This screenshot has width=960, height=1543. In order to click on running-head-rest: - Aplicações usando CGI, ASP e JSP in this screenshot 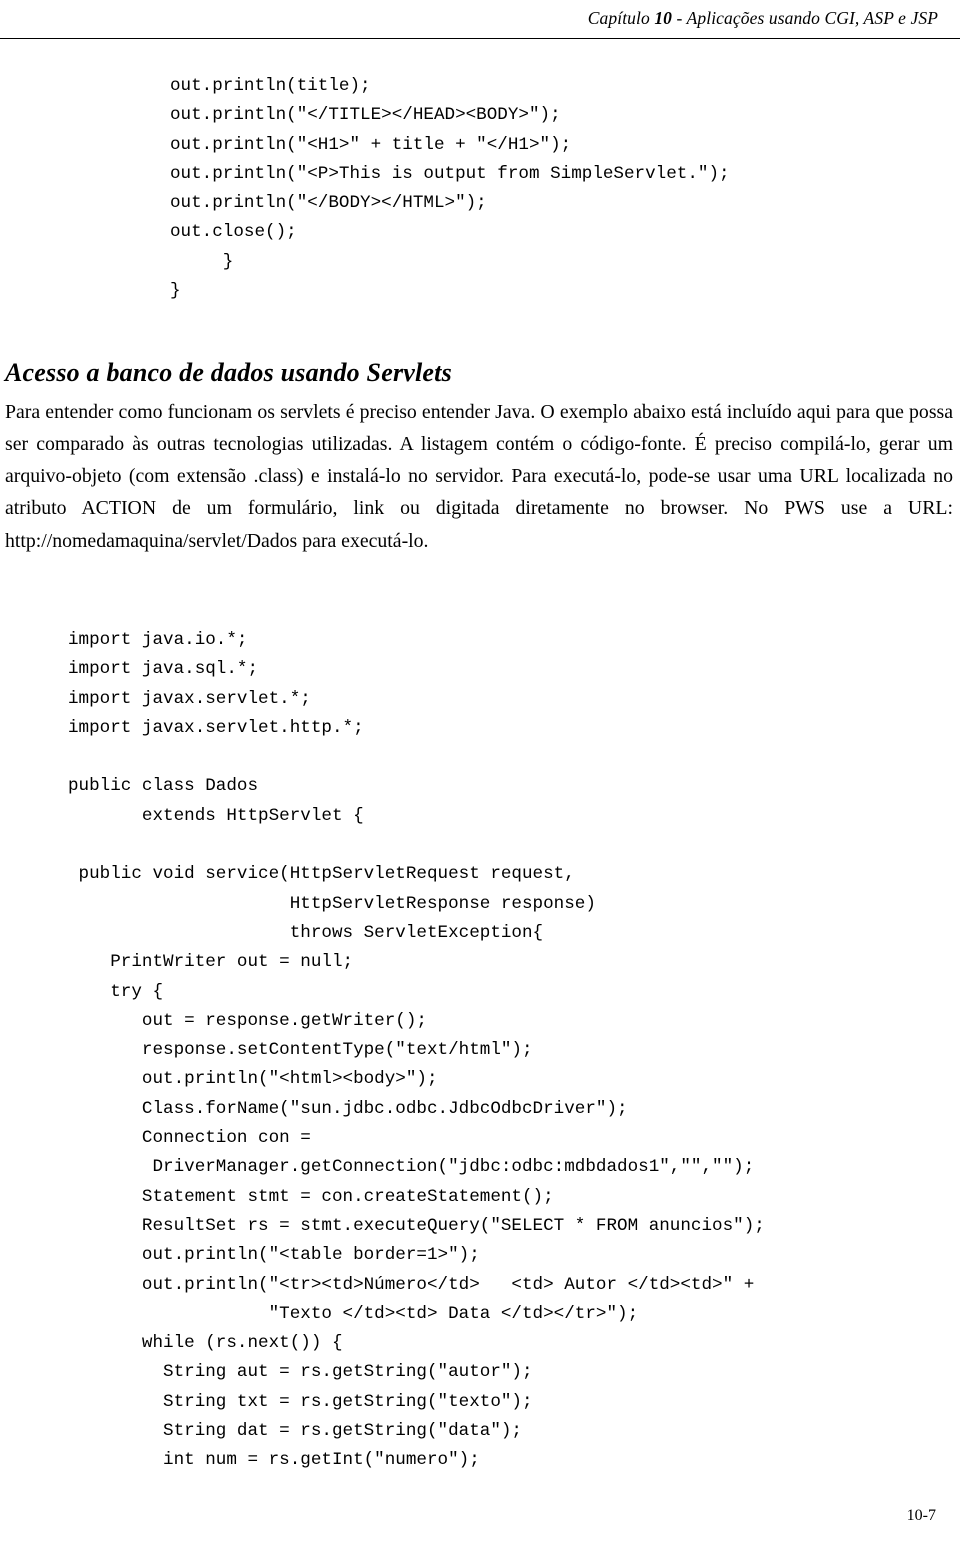, I will do `click(805, 18)`.